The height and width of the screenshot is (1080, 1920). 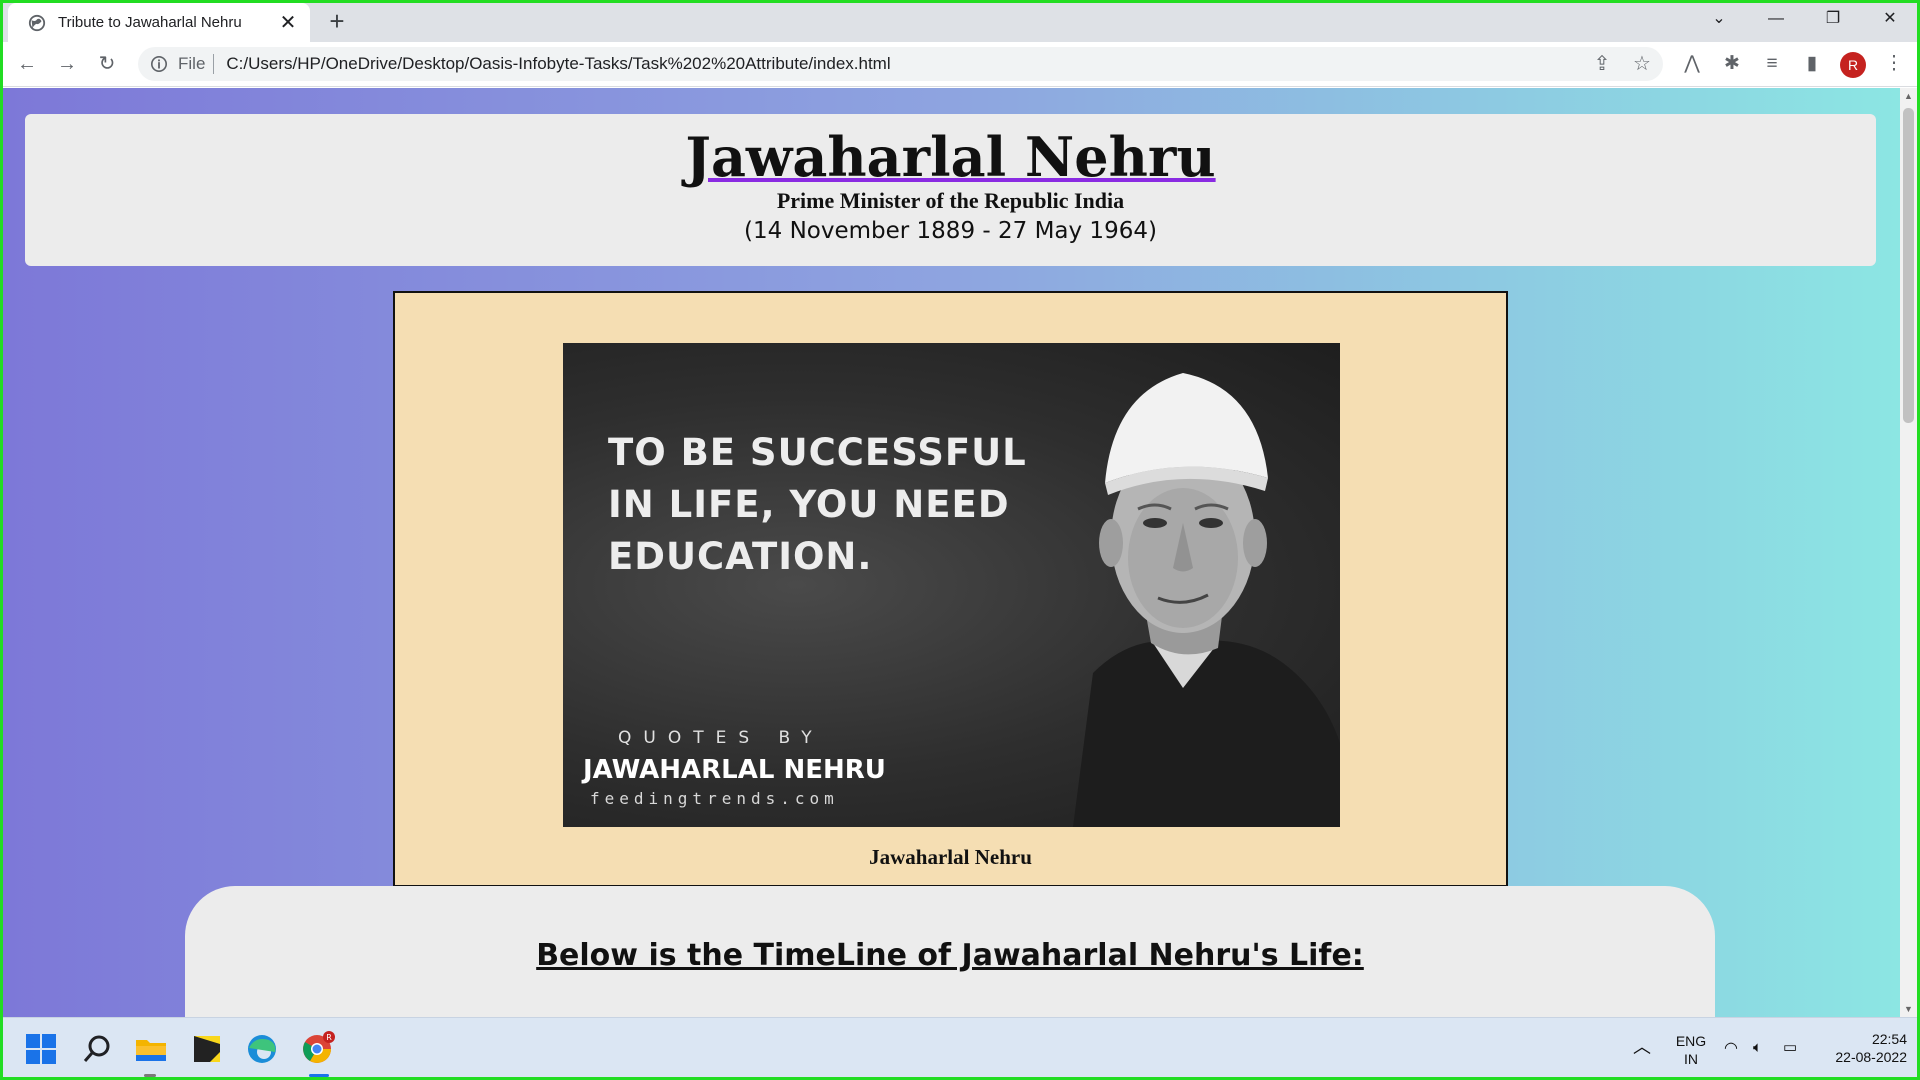 What do you see at coordinates (1908, 265) in the screenshot?
I see `scrollbar-thumb` at bounding box center [1908, 265].